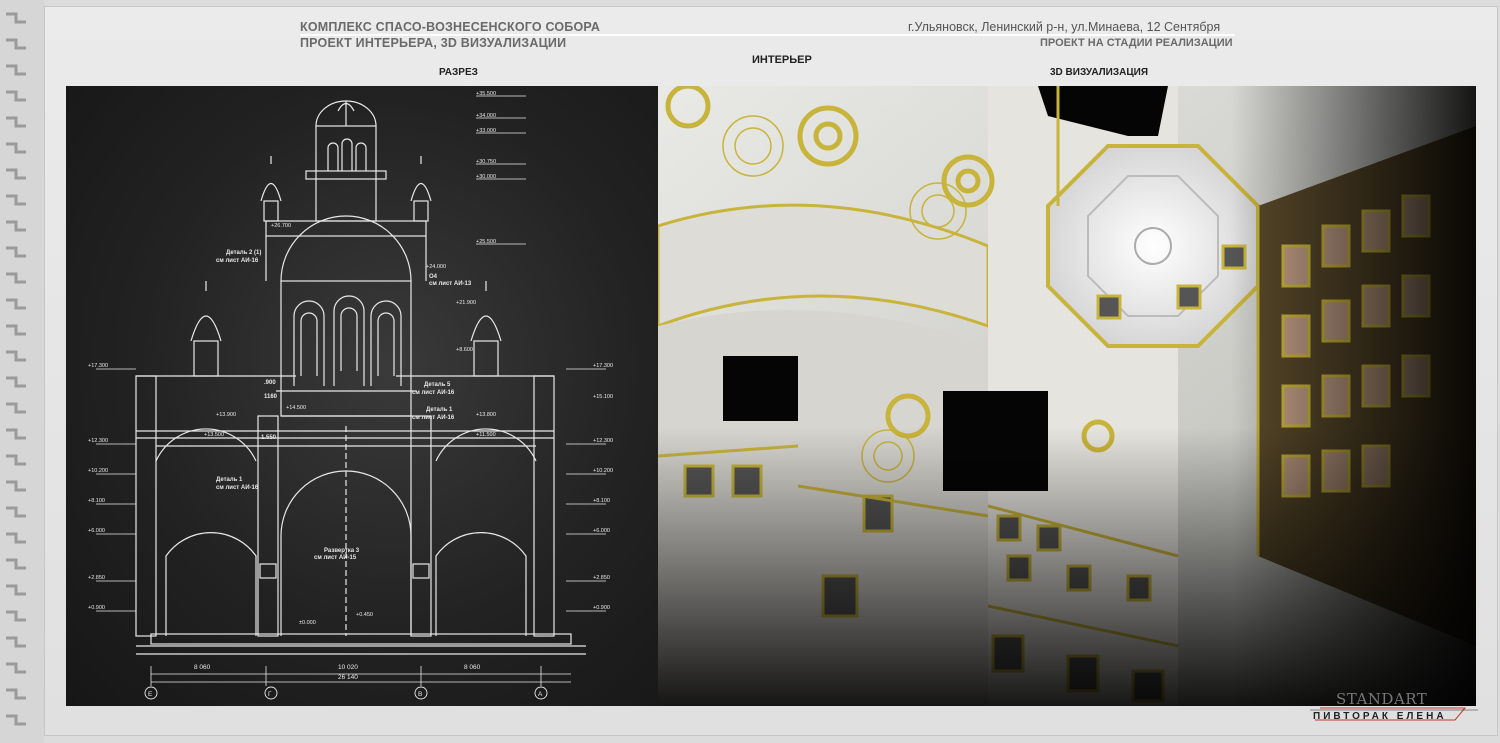 The image size is (1500, 743). I want to click on project-title: КОМПЛЕКС СПАСО-ВОЗНЕСЕНСКОГО СОБОРА, so click(450, 27).